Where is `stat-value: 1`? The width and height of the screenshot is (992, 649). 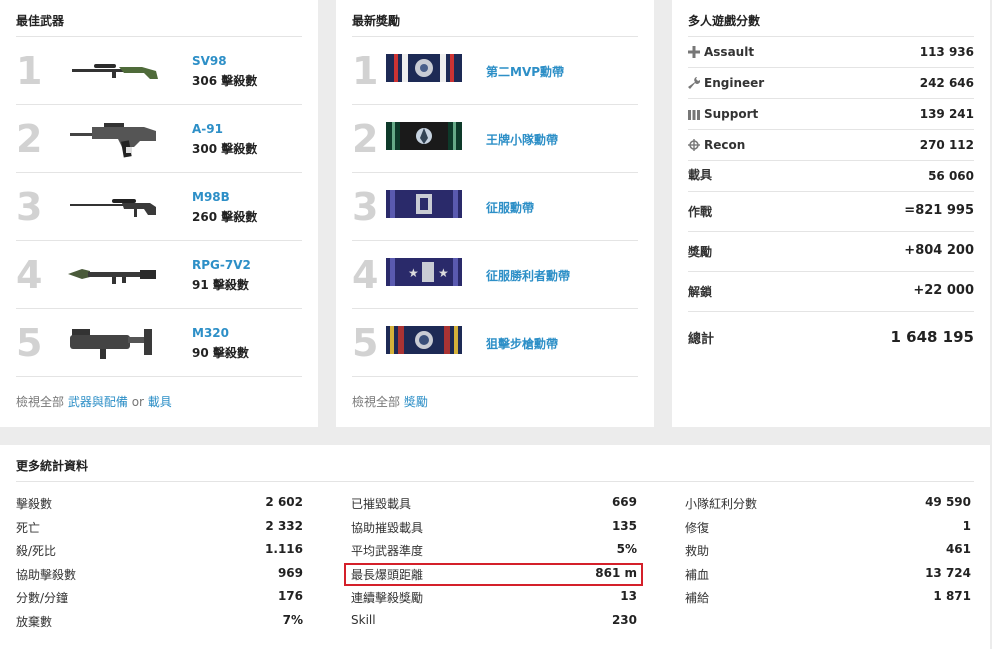 stat-value: 1 is located at coordinates (966, 525).